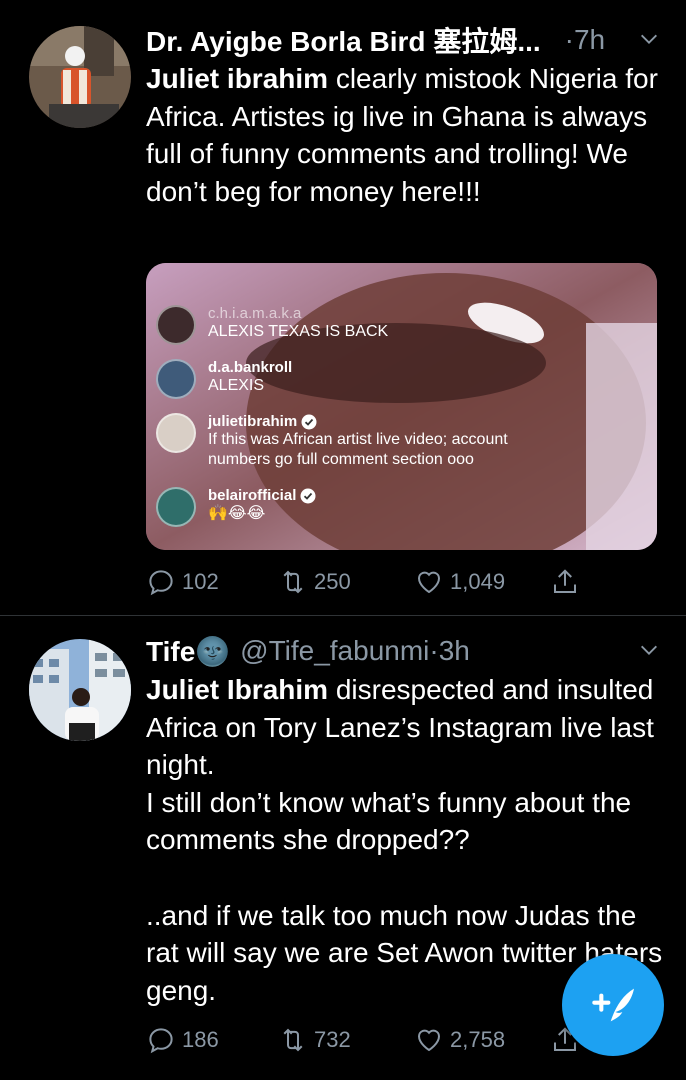 The image size is (686, 1080). I want to click on commenter-name-text: julietibrahim, so click(253, 421).